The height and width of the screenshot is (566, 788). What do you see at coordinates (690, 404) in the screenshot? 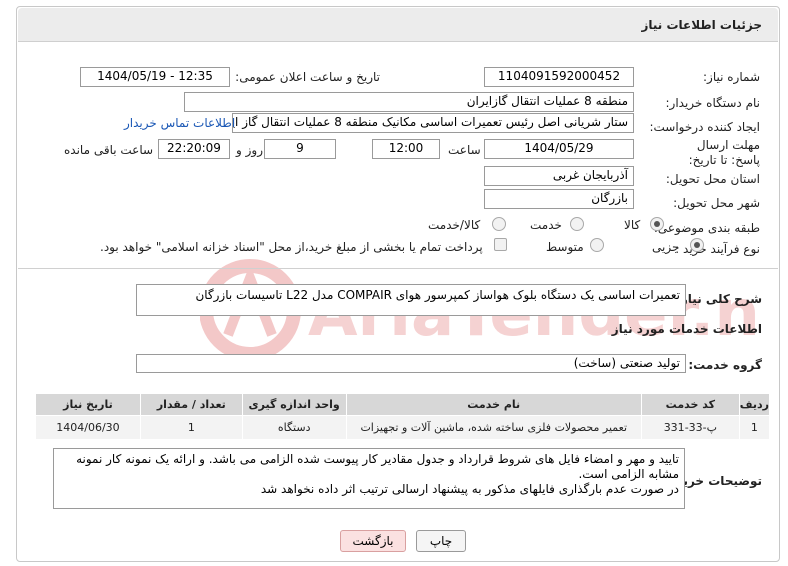
I see `col-code: کد خدمت` at bounding box center [690, 404].